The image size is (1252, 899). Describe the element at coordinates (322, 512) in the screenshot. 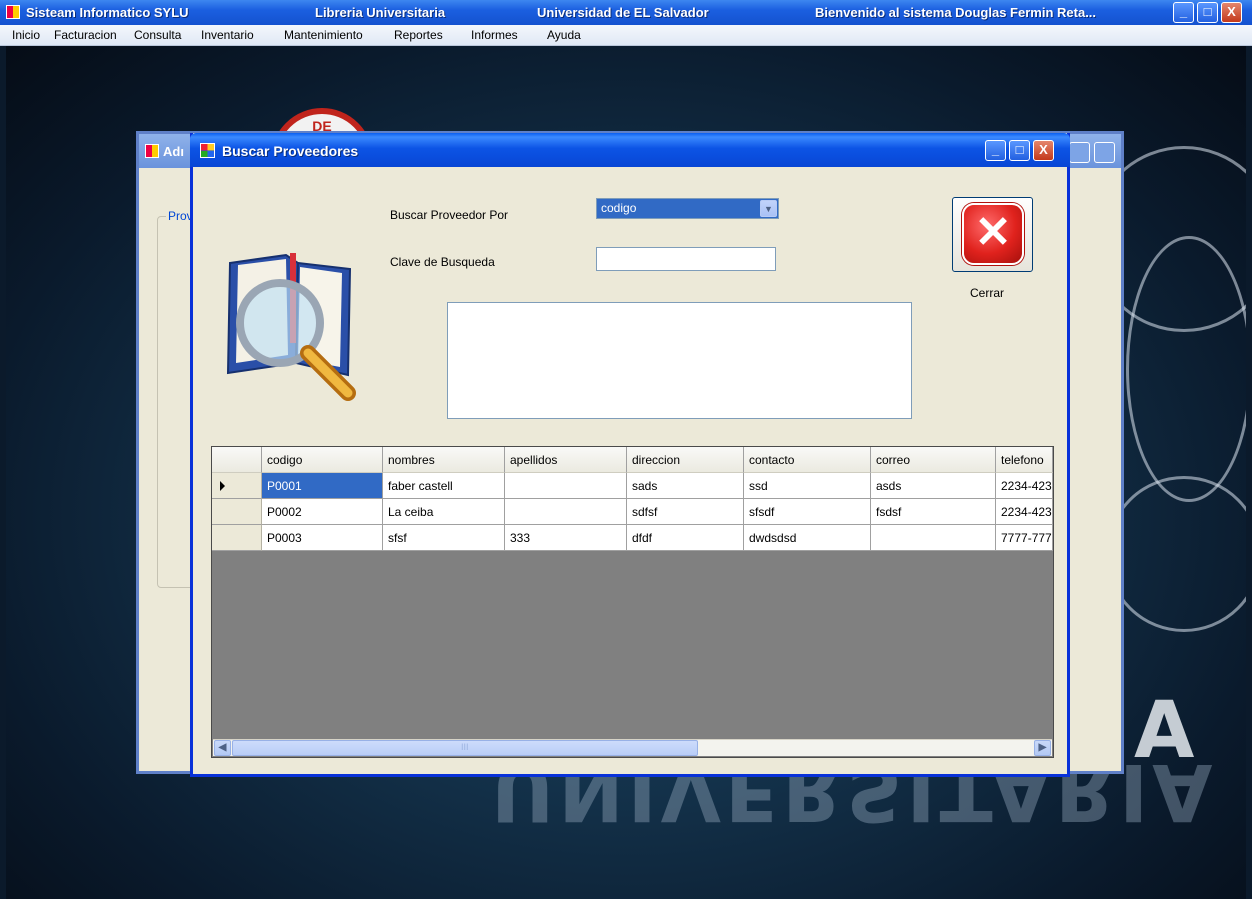

I see `cell-codigo: P0002` at that location.